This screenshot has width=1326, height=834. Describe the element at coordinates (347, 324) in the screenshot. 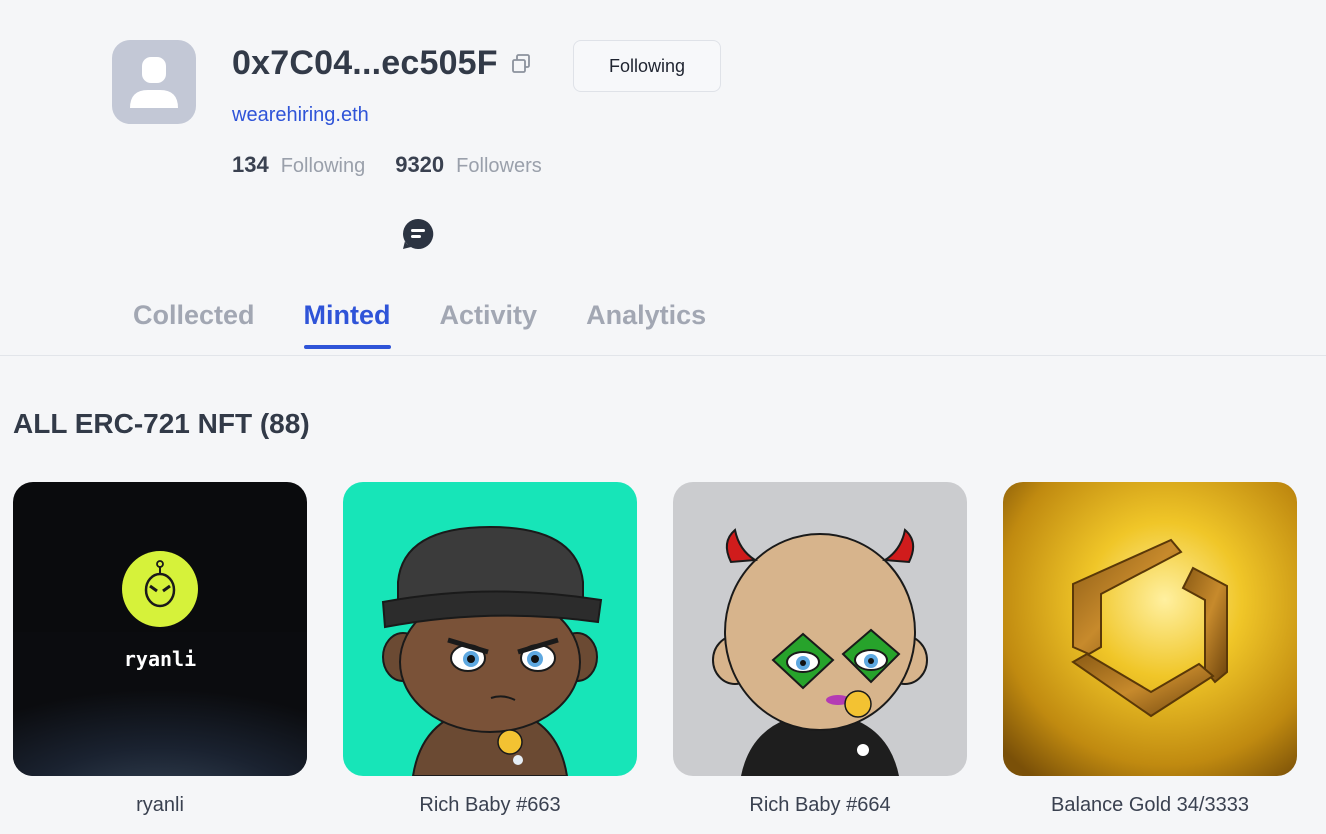

I see `tab-minted: Minted` at that location.